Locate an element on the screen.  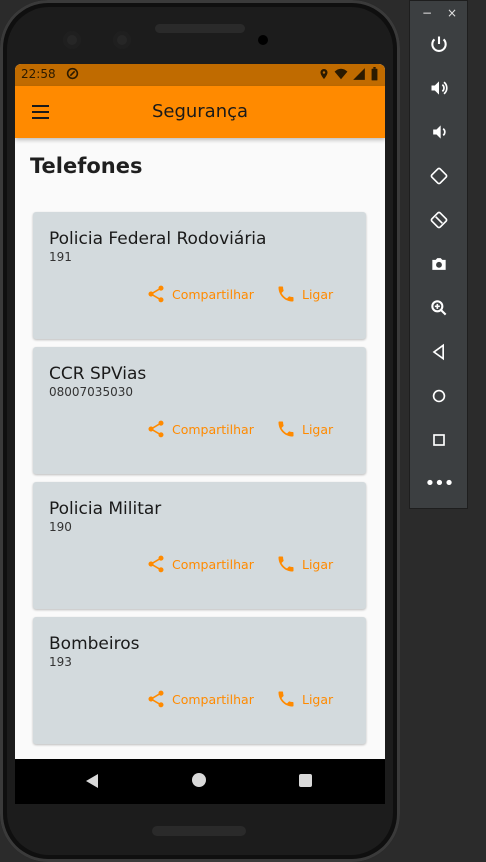
contact-name: Policia Militar is located at coordinates (105, 509).